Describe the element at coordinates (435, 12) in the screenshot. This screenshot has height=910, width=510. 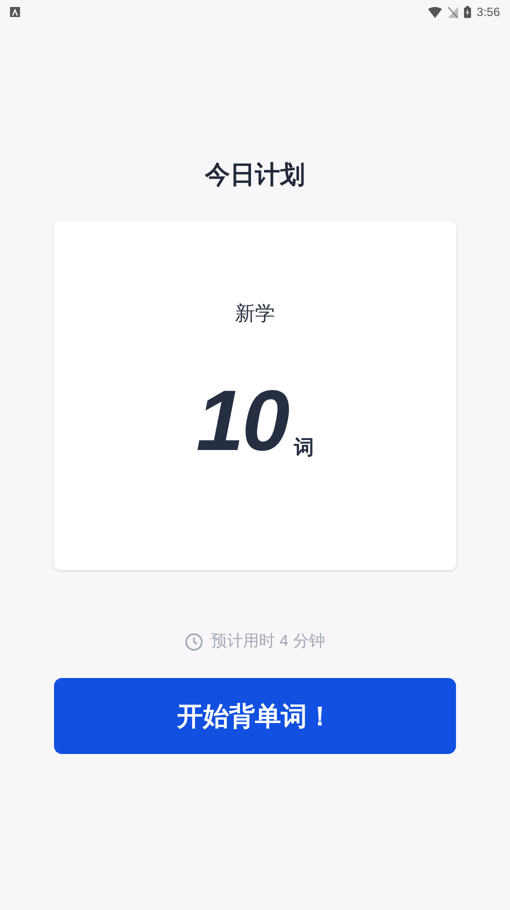
I see `wifi-icon` at that location.